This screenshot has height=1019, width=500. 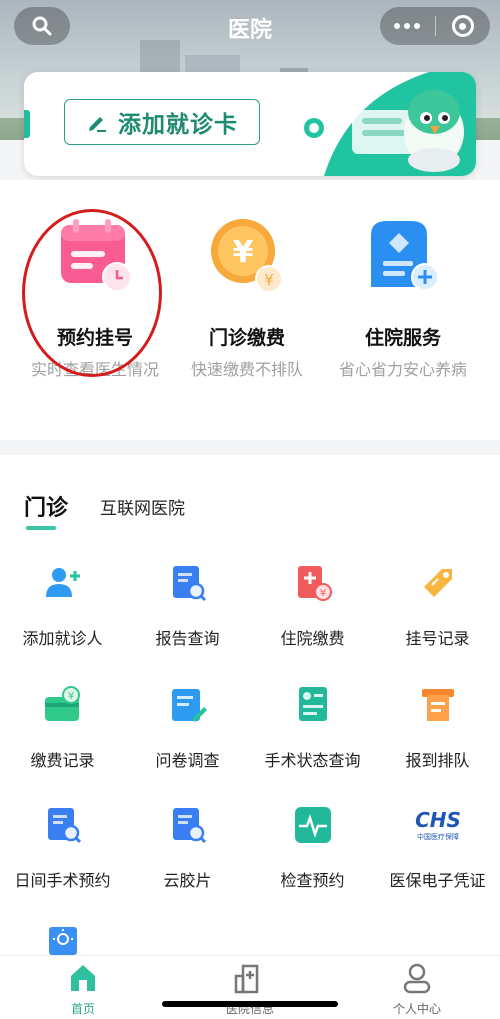 I want to click on grid-check-in-queue: 报到排队, so click(x=437, y=728).